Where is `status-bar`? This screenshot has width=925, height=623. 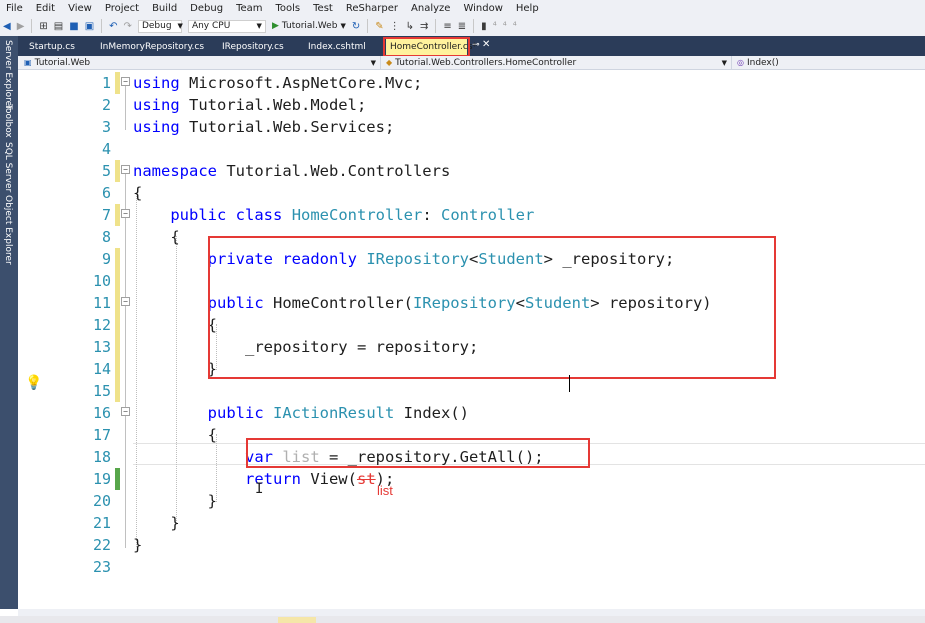
status-bar is located at coordinates (462, 619).